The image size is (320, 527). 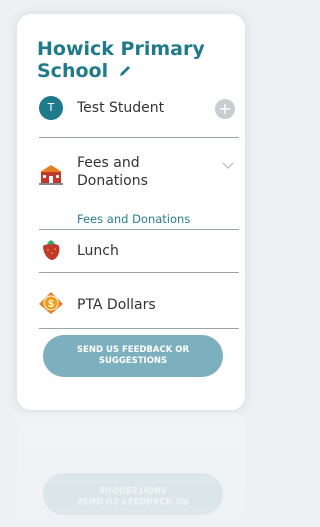 I want to click on pencil-icon, so click(x=125, y=71).